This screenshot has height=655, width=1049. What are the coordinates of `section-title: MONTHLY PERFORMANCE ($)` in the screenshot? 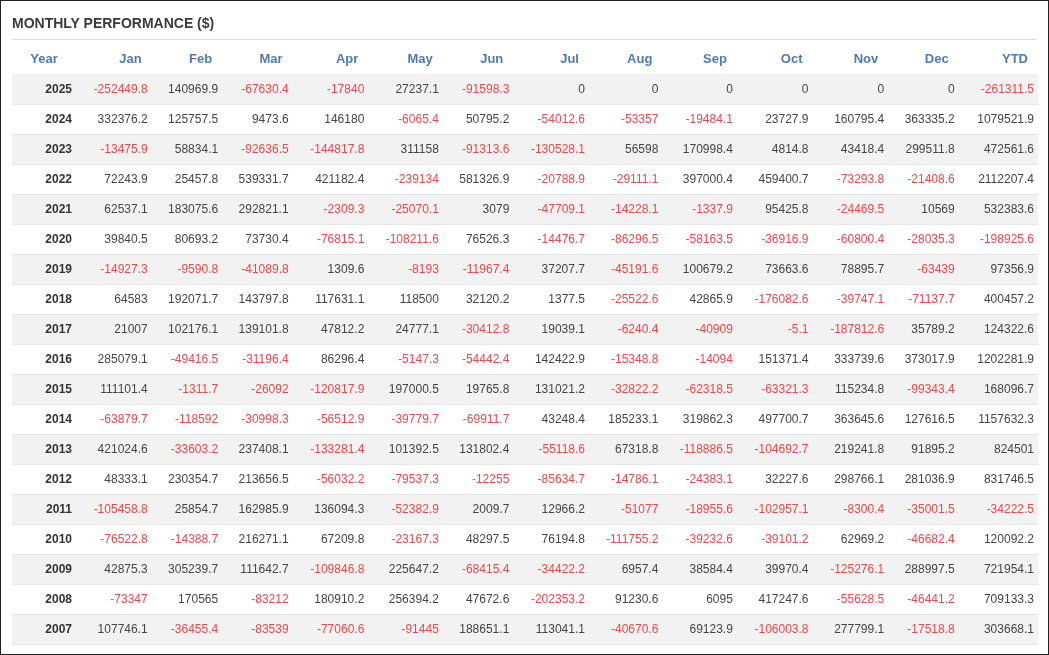 It's located at (524, 26).